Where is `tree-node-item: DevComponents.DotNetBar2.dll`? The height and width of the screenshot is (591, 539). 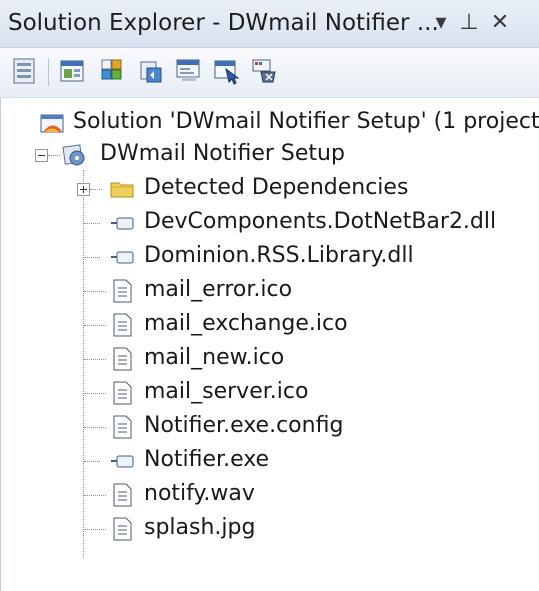 tree-node-item: DevComponents.DotNetBar2.dll is located at coordinates (270, 223).